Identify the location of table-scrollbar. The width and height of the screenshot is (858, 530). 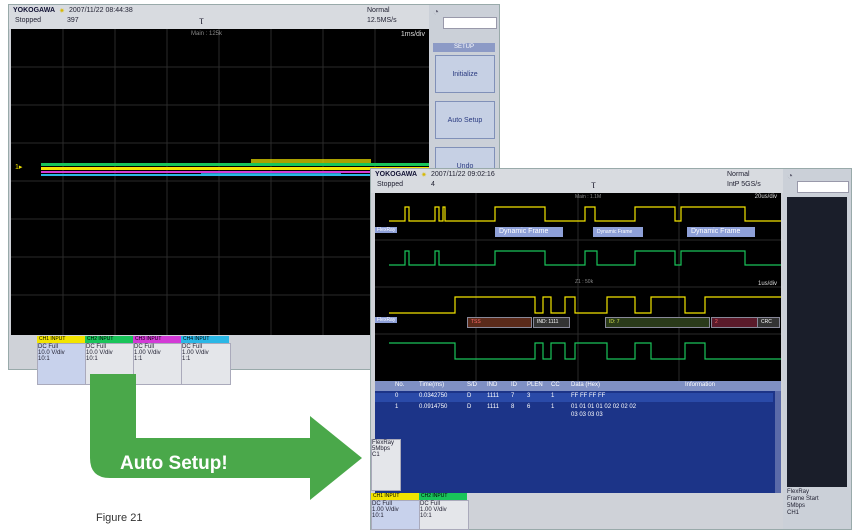
(778, 442).